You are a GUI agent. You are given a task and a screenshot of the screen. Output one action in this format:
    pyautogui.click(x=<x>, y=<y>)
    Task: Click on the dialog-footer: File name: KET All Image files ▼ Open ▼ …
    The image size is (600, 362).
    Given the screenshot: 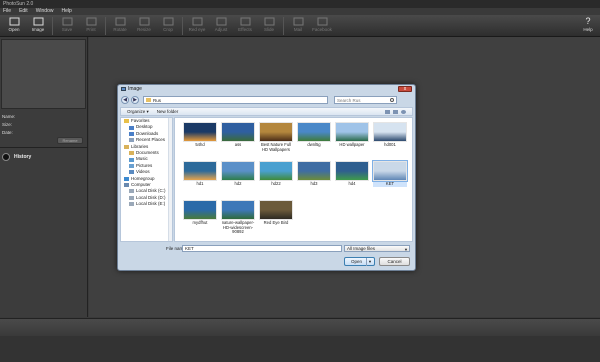 What is the action you would take?
    pyautogui.click(x=266, y=257)
    